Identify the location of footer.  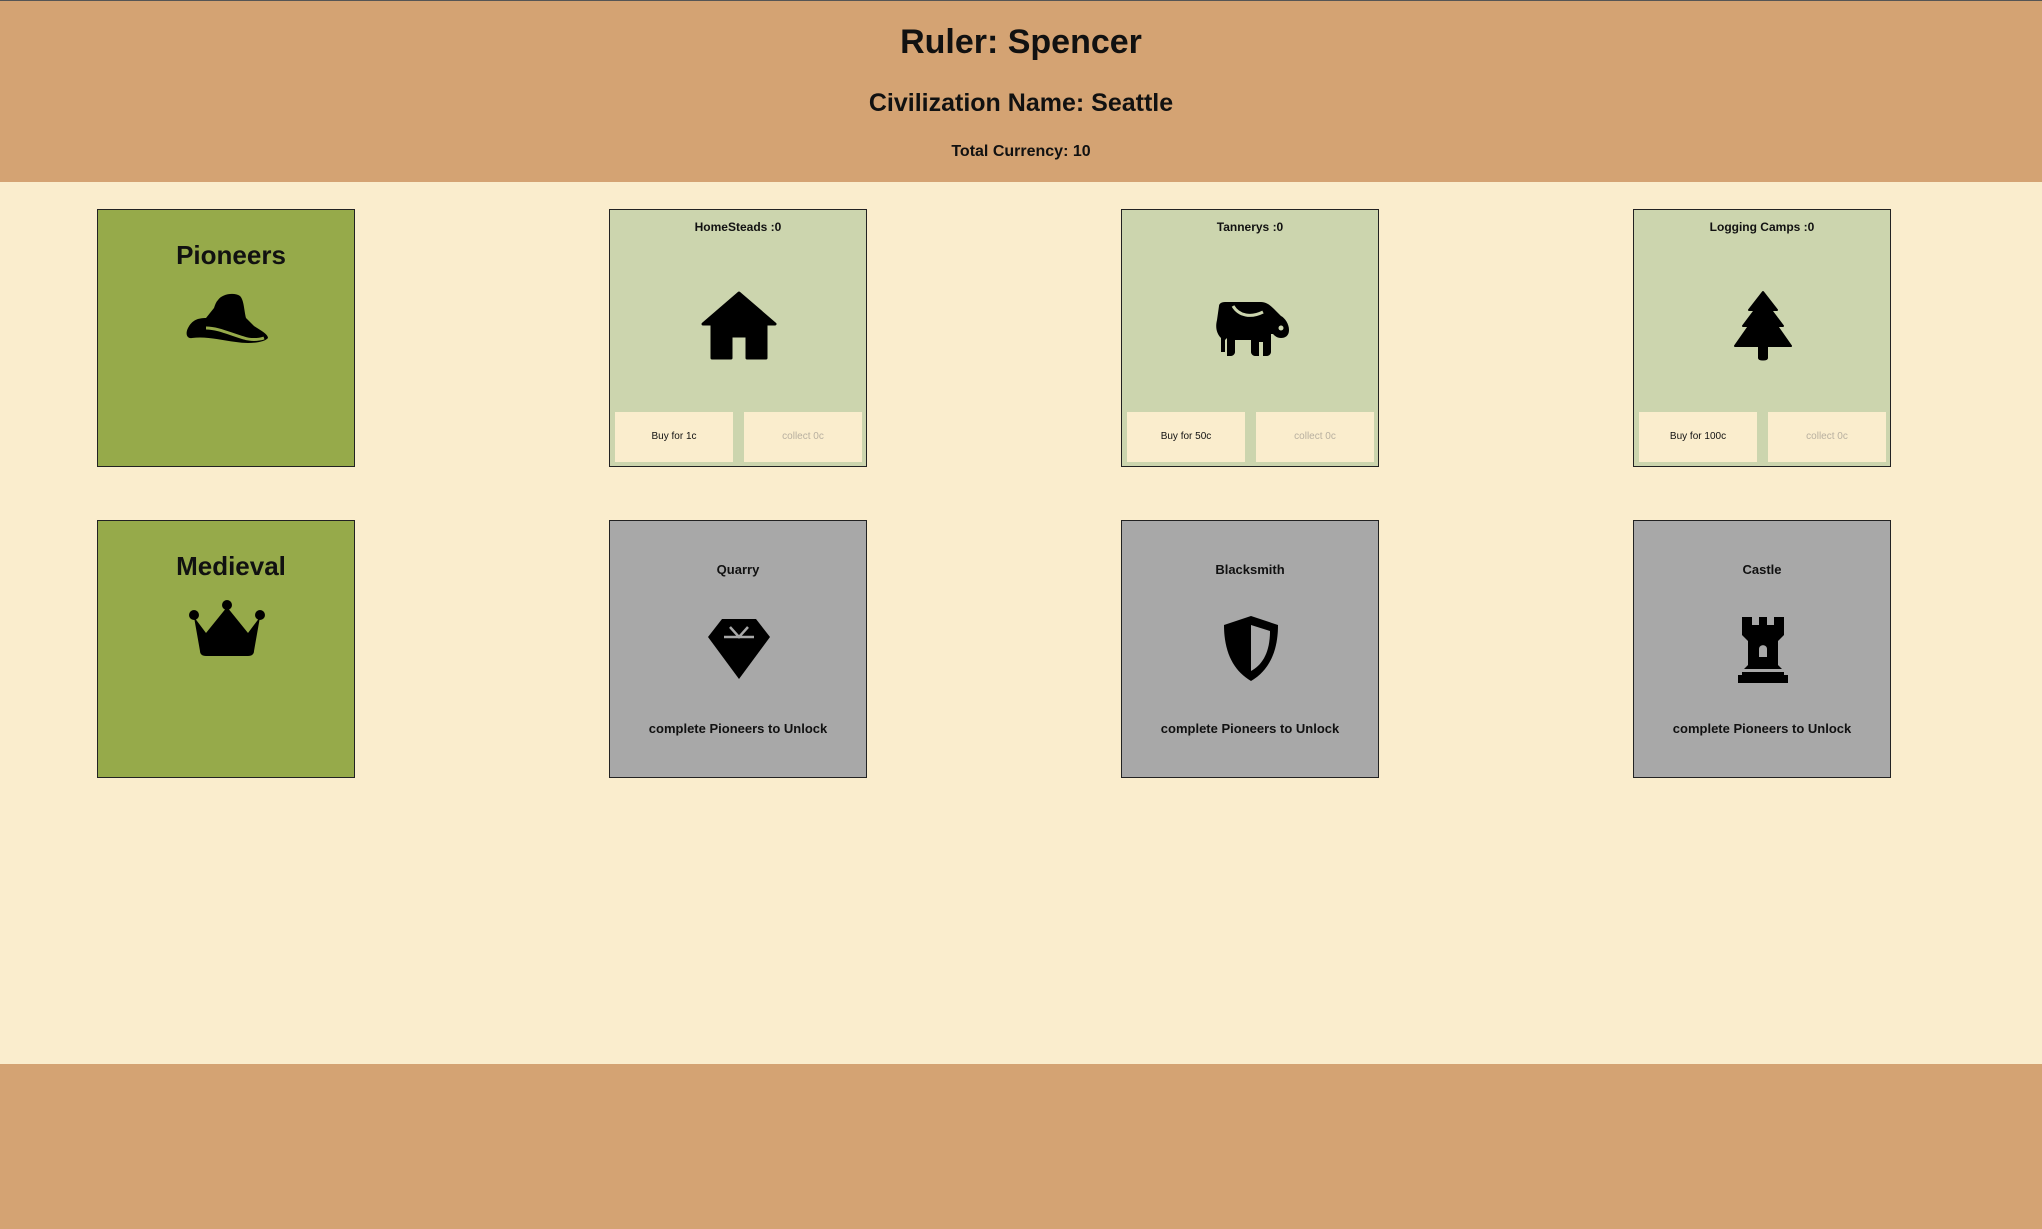
(1021, 1146).